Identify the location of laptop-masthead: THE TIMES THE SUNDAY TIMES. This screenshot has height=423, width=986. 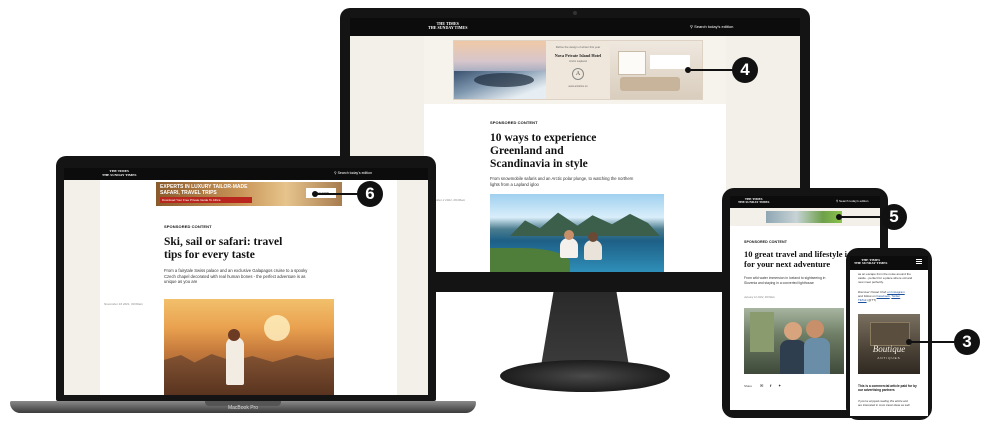
(119, 173).